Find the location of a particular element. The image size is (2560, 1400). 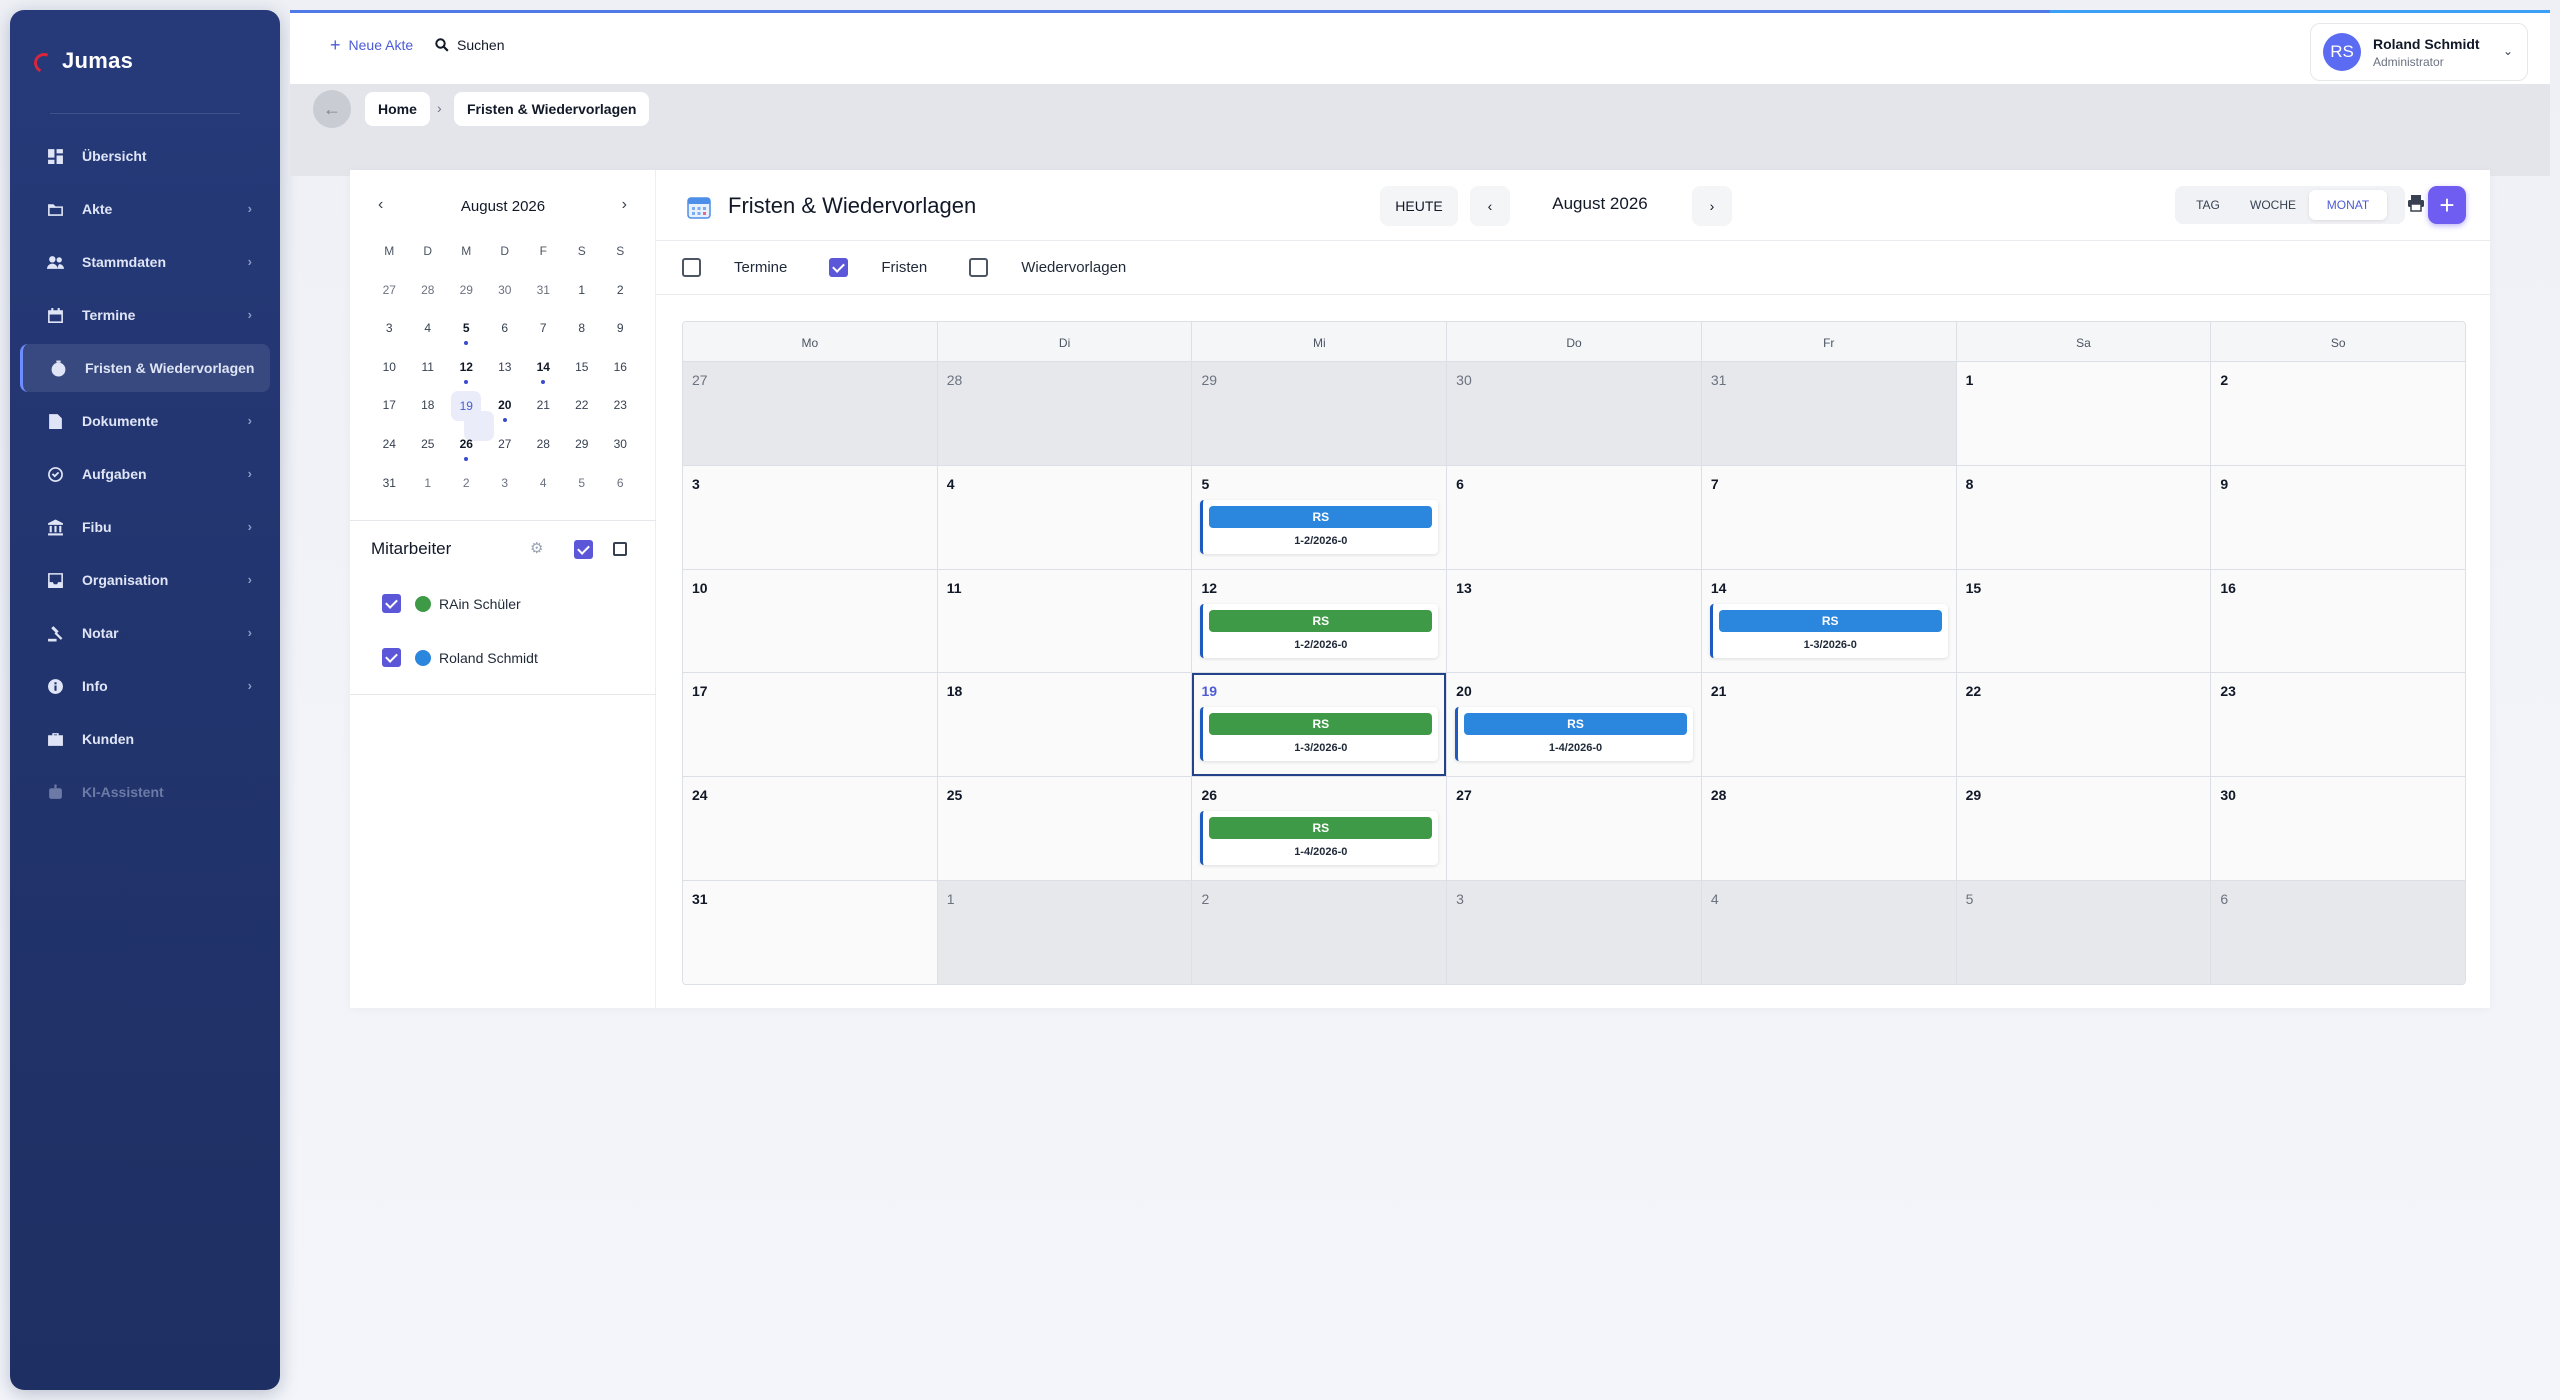

day-cell: 11 is located at coordinates (1065, 621).